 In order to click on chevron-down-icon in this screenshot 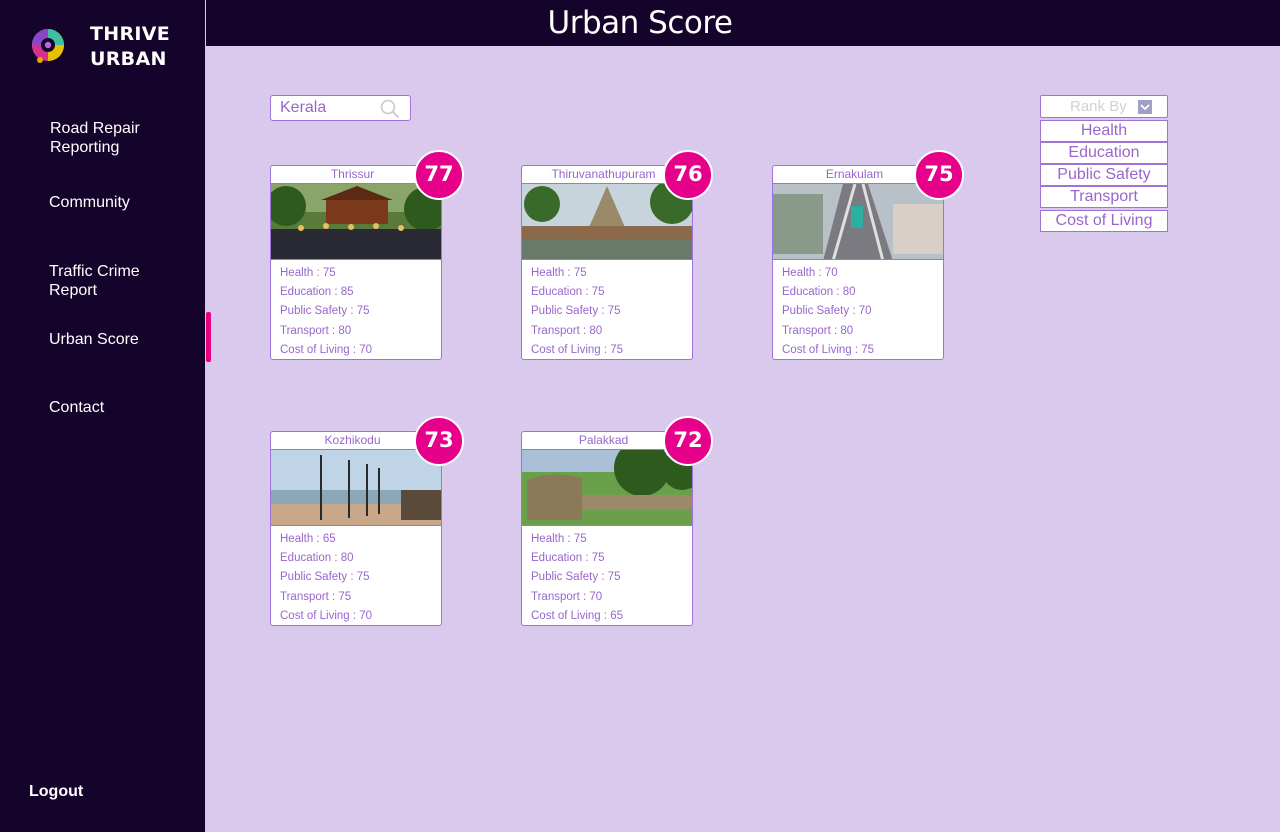, I will do `click(1145, 107)`.